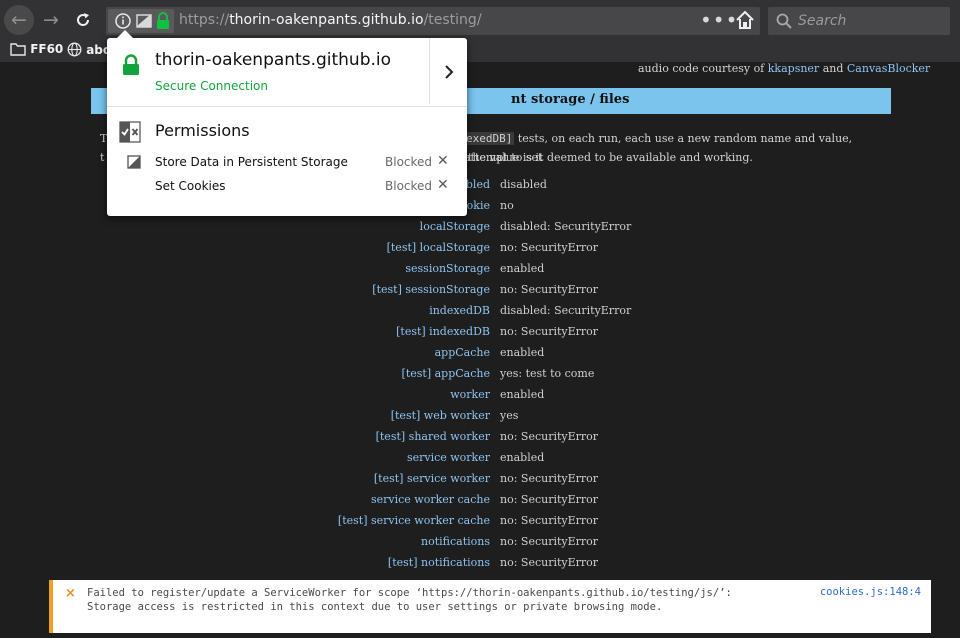  Describe the element at coordinates (448, 457) in the screenshot. I see `result-label: service worker` at that location.